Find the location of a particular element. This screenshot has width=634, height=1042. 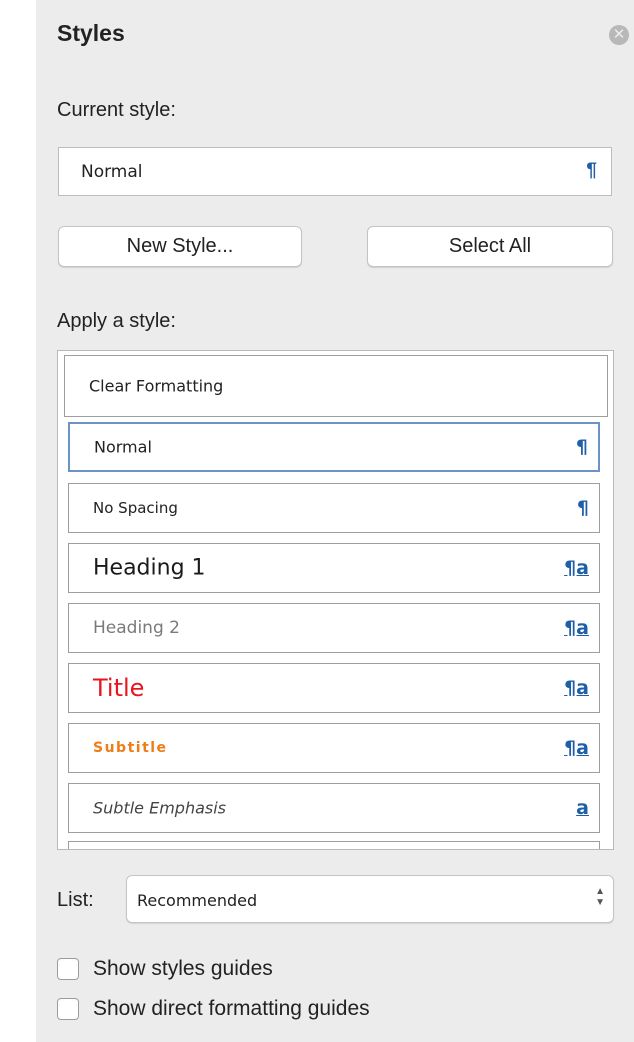

current-style-label: Current style: is located at coordinates (116, 110).